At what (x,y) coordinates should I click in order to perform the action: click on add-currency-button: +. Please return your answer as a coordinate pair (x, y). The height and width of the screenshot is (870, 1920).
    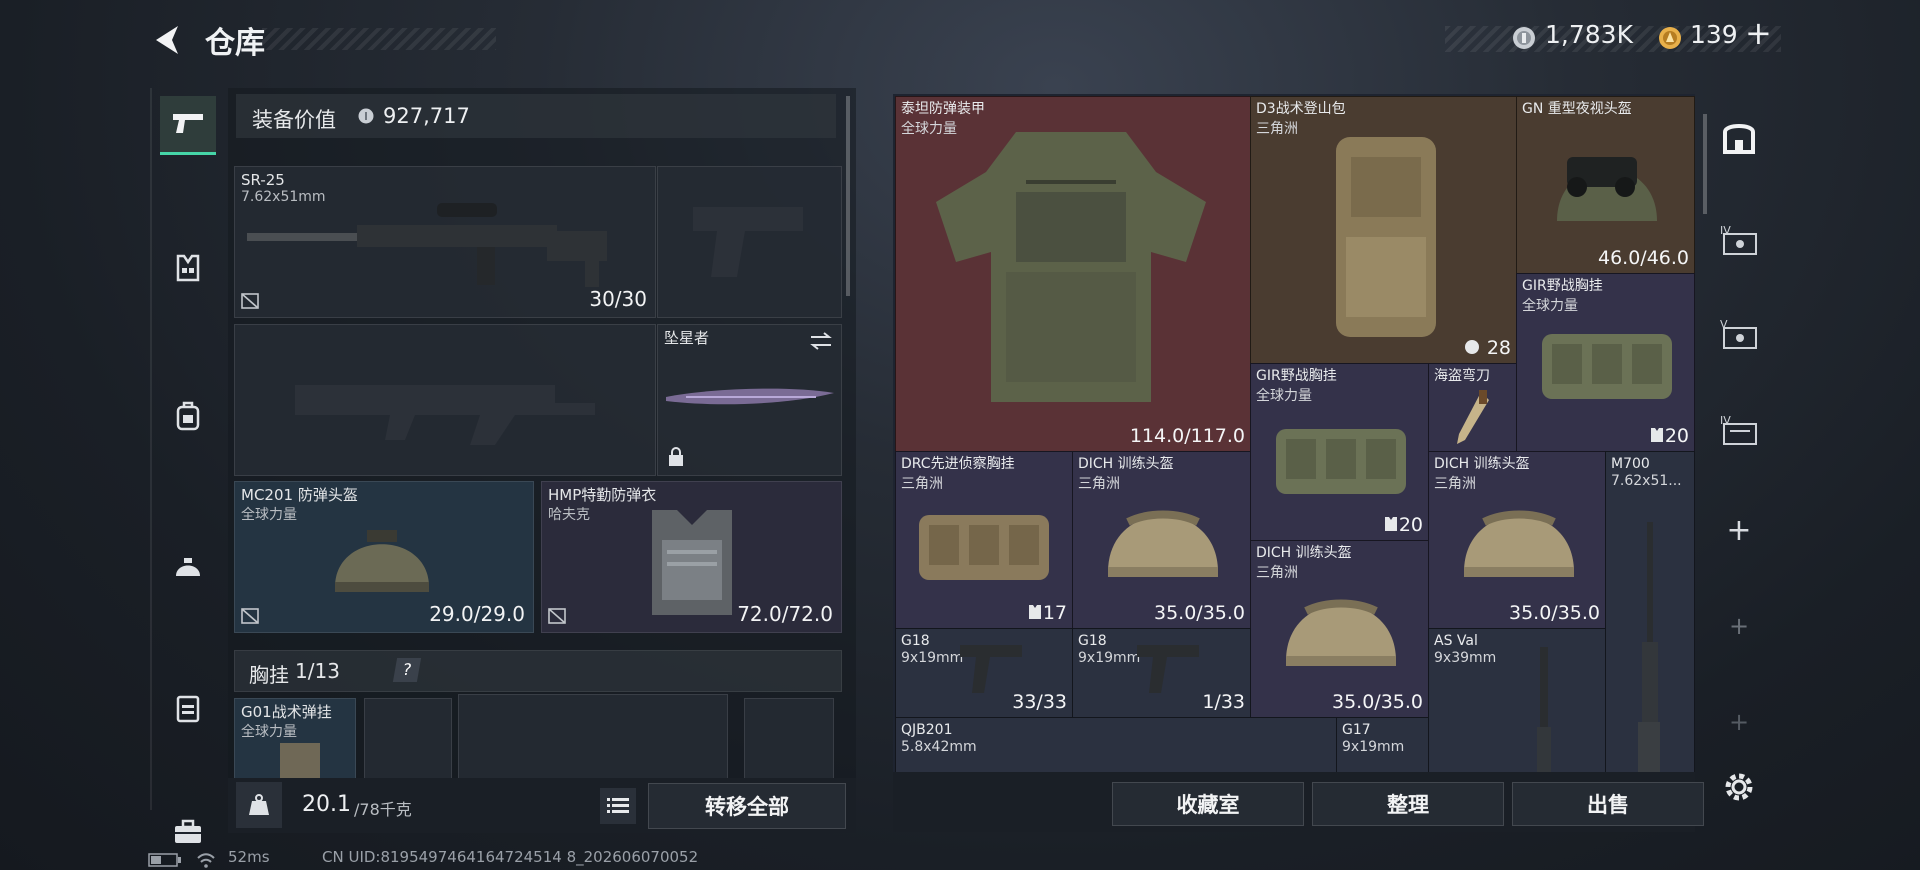
    Looking at the image, I should click on (1758, 33).